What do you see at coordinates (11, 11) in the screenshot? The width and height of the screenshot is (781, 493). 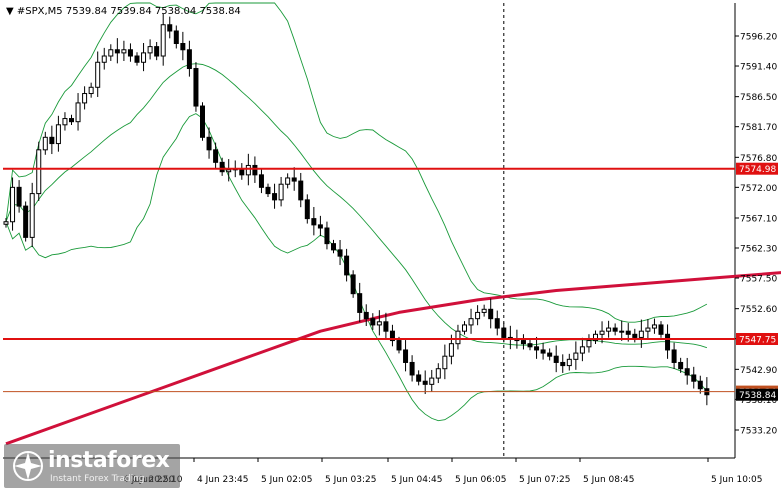 I see `header-triangle-icon: ▼` at bounding box center [11, 11].